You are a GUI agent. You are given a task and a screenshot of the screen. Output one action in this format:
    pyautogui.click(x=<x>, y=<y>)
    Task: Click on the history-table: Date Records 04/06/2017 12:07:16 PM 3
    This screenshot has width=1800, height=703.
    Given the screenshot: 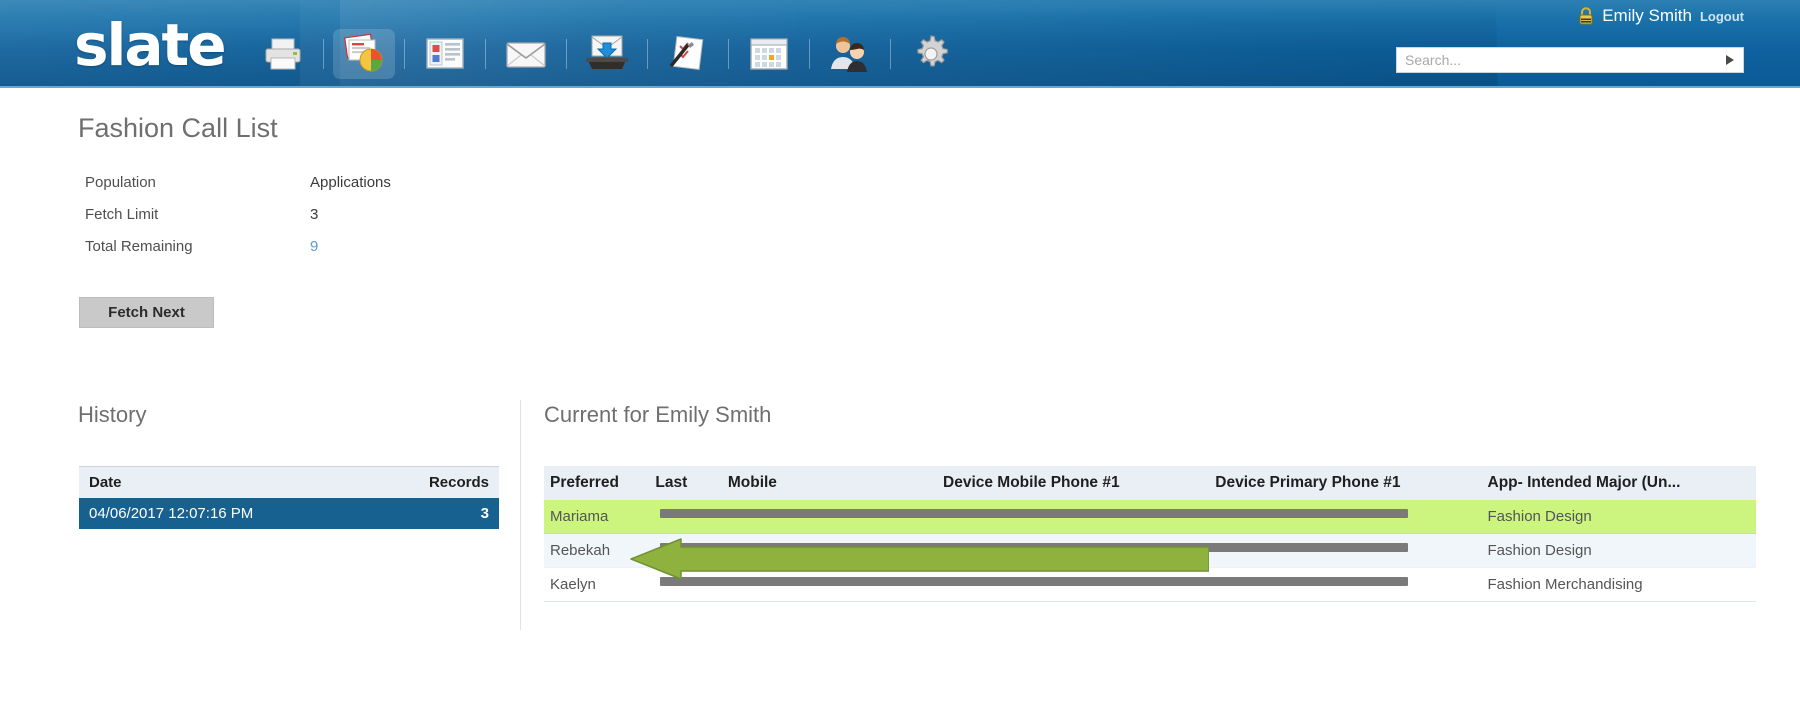 What is the action you would take?
    pyautogui.click(x=289, y=497)
    